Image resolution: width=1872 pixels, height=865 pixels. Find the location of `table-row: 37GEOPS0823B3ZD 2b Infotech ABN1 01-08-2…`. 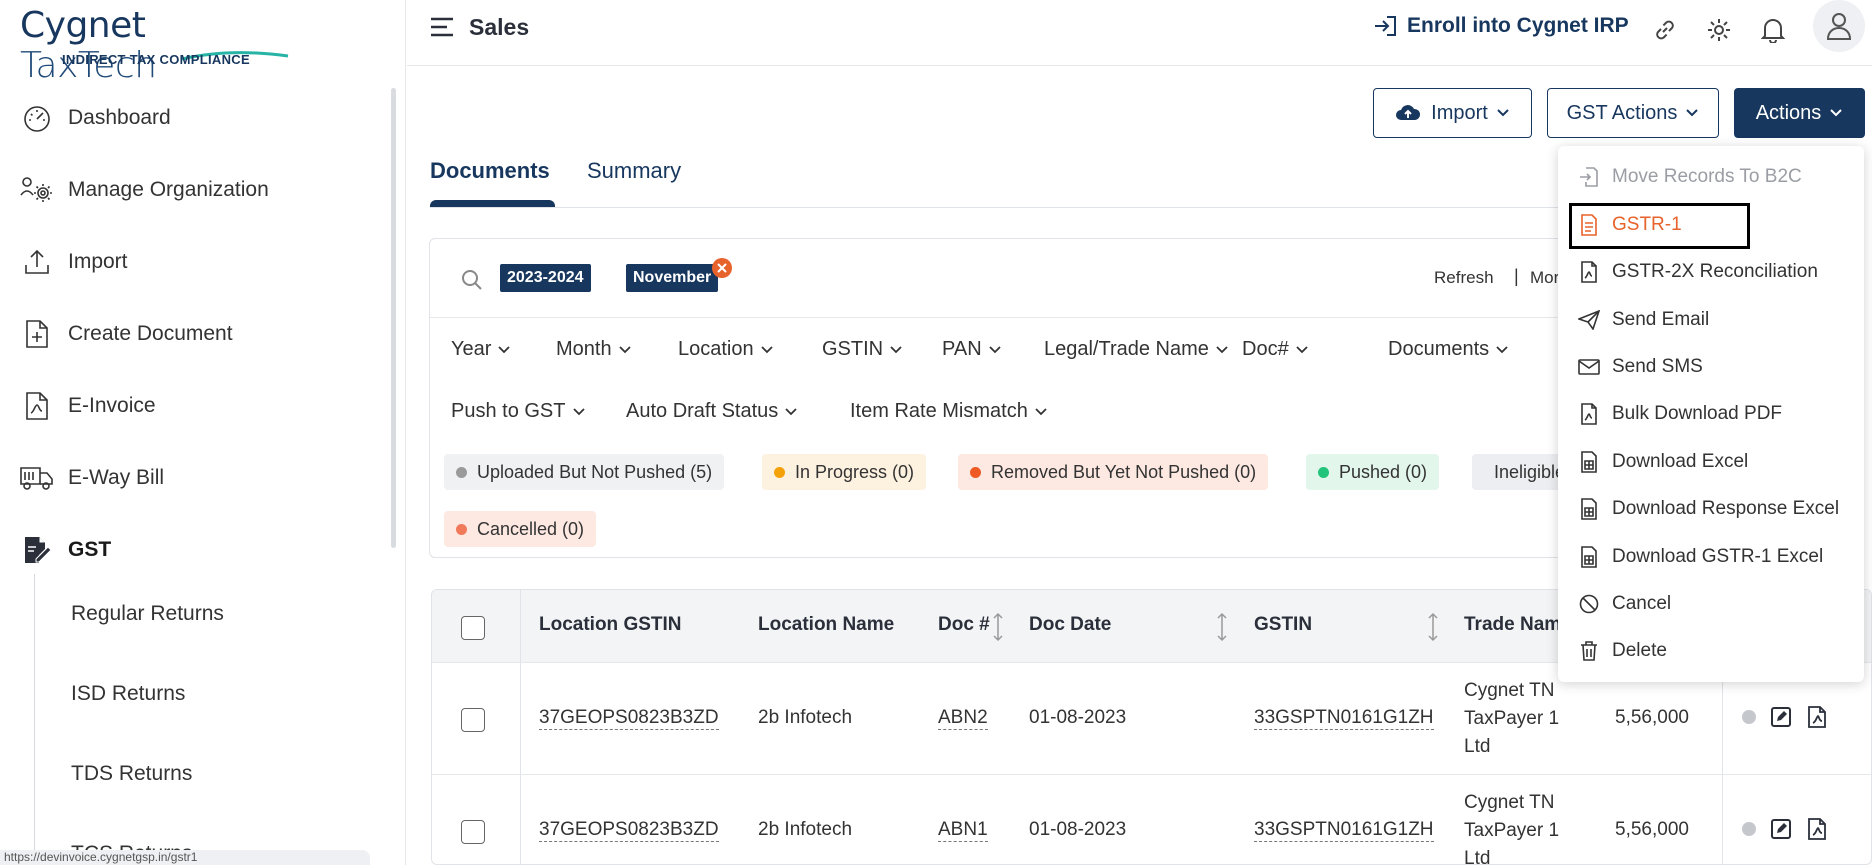

table-row: 37GEOPS0823B3ZD 2b Infotech ABN1 01-08-2… is located at coordinates (1151, 819).